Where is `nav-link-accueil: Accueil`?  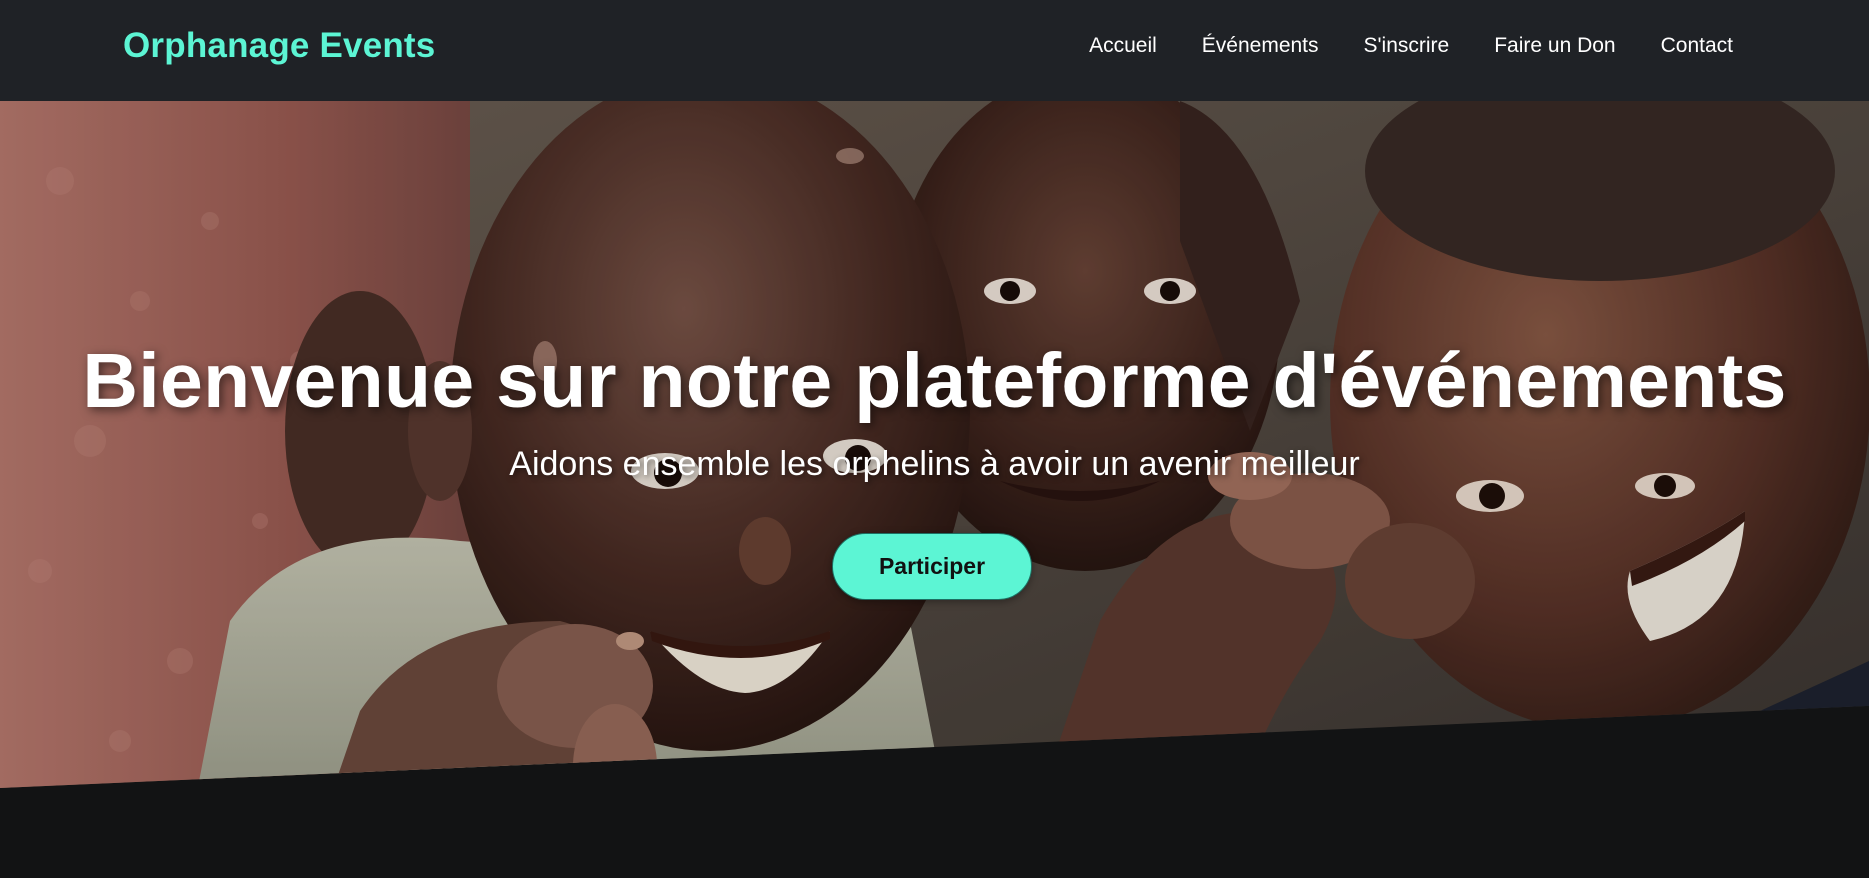
nav-link-accueil: Accueil is located at coordinates (1123, 46).